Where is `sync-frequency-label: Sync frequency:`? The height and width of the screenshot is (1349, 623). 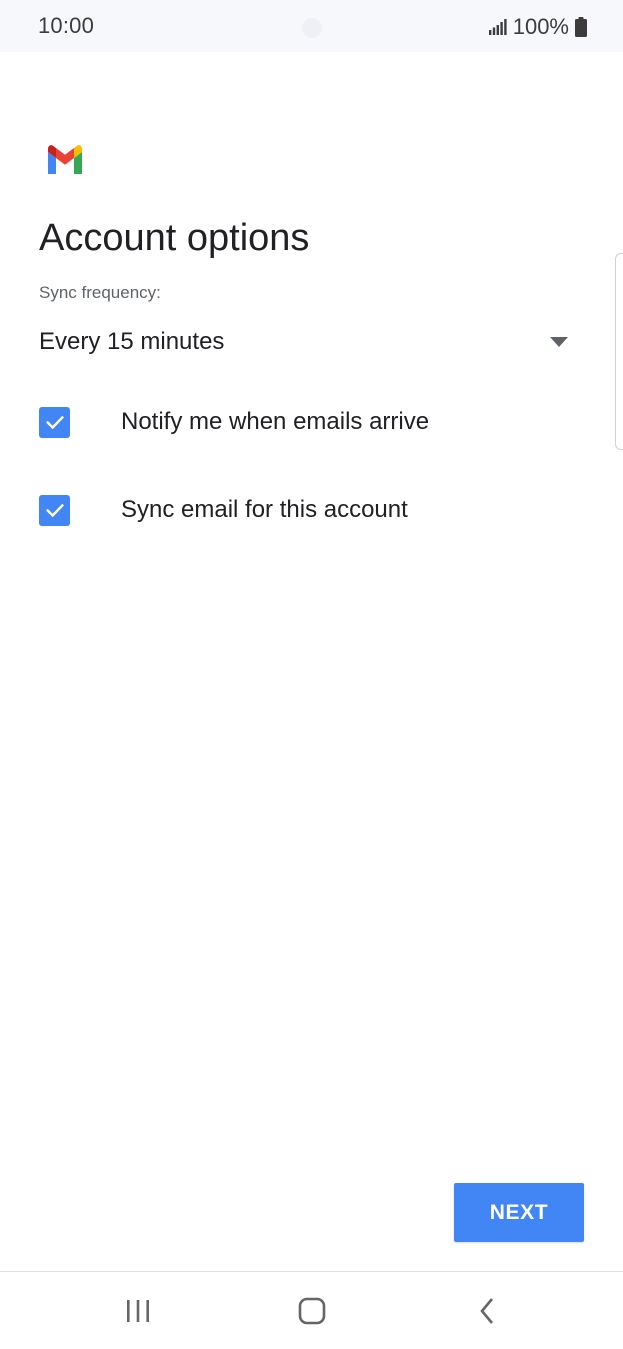
sync-frequency-label: Sync frequency: is located at coordinates (100, 292).